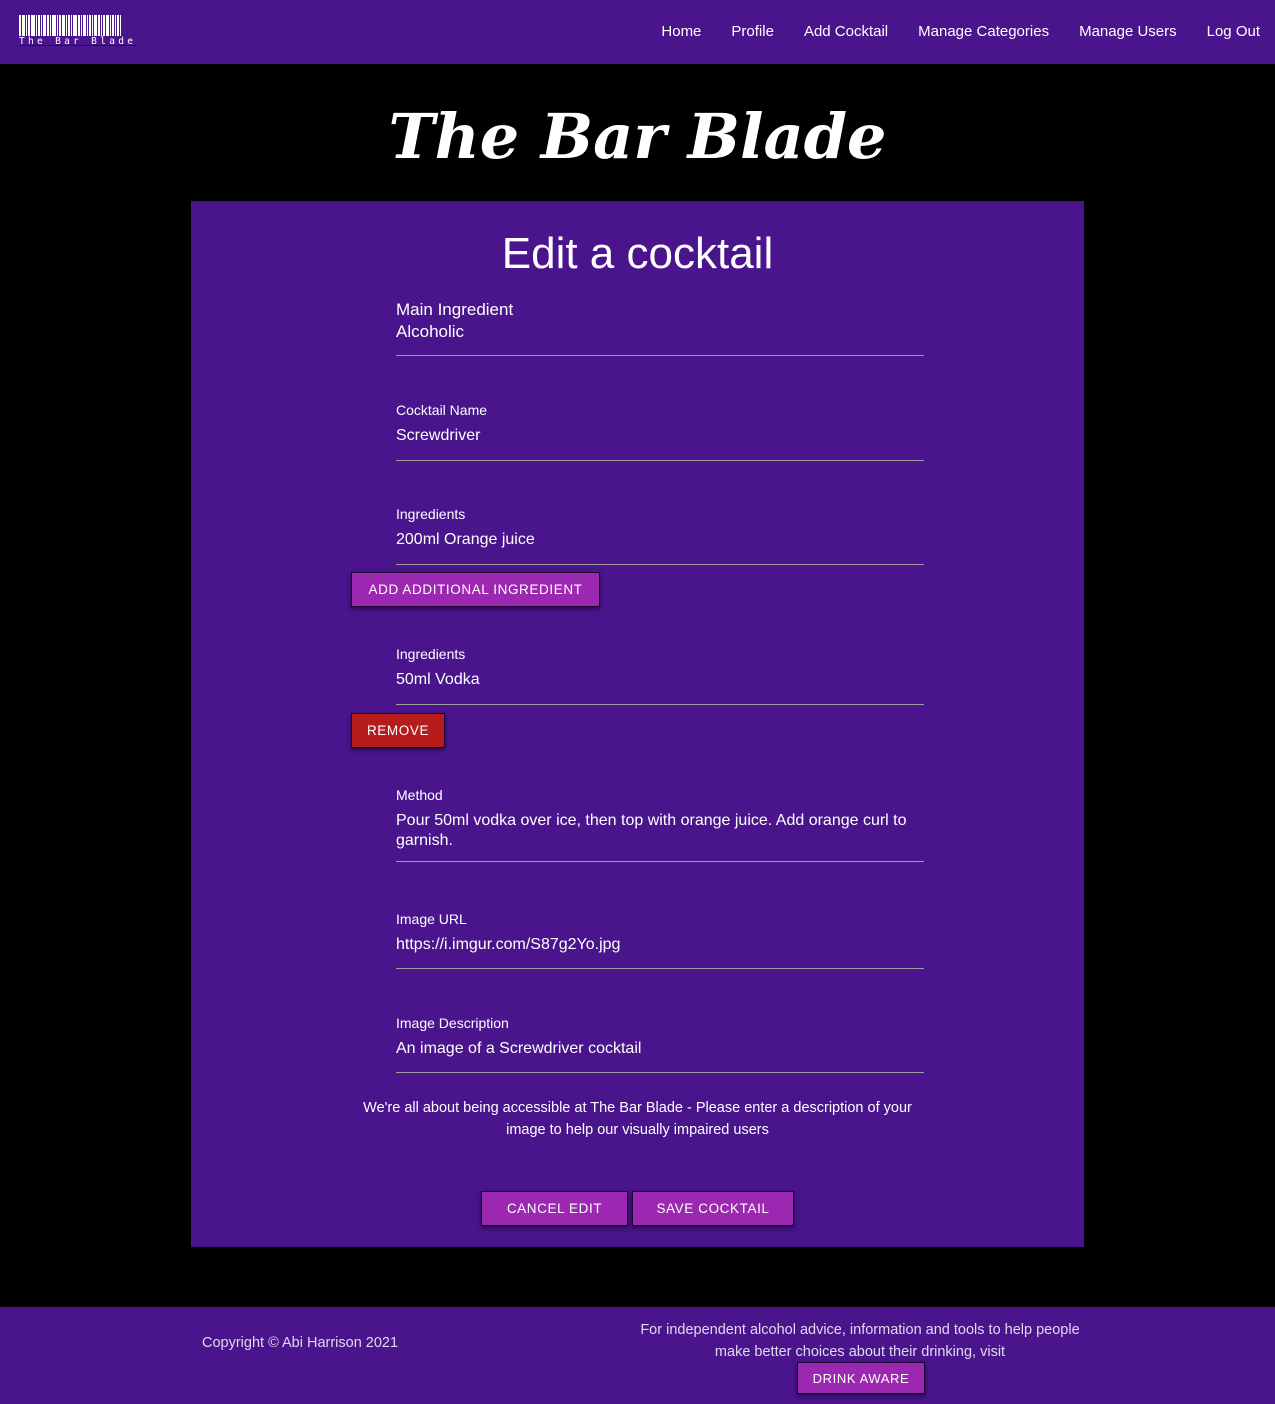 This screenshot has height=1404, width=1275. Describe the element at coordinates (431, 654) in the screenshot. I see `ingredient-2-label: Ingredients` at that location.